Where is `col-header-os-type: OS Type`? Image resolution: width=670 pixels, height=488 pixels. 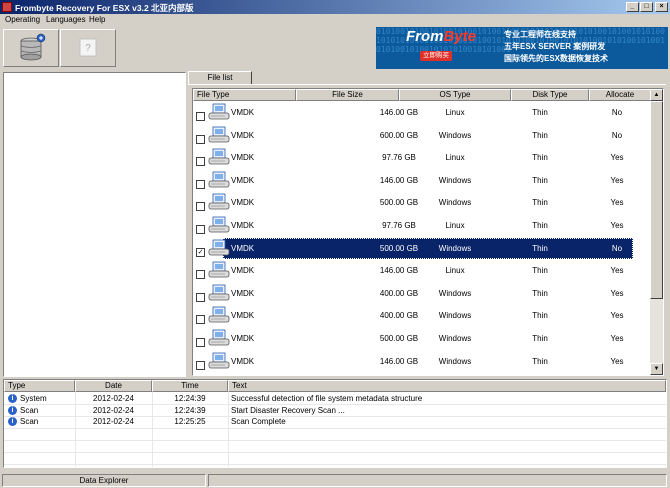
col-header-os-type: OS Type is located at coordinates (455, 95).